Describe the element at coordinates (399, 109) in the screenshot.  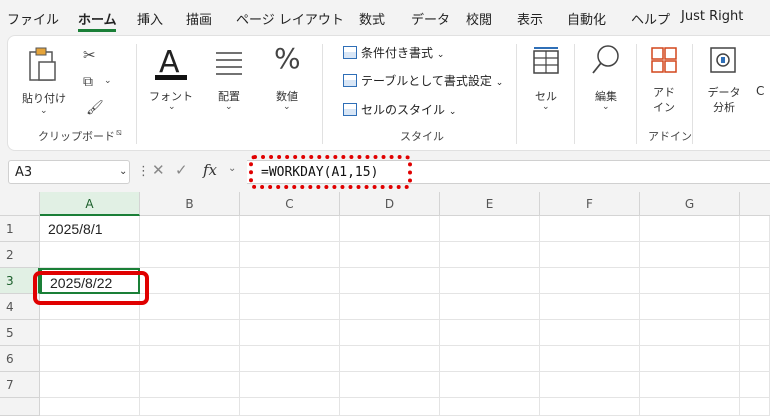
I see `cell-styles-button: セルのスタイル ⌄` at that location.